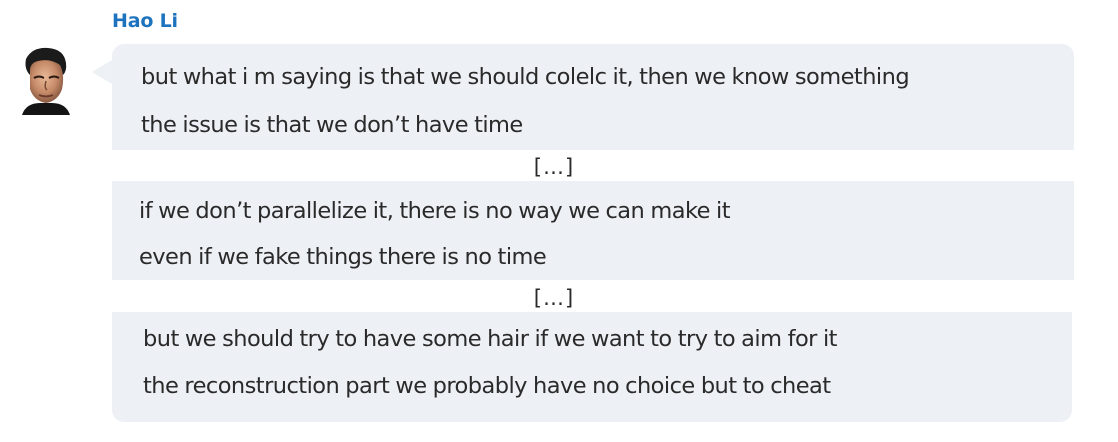  Describe the element at coordinates (102, 72) in the screenshot. I see `bubble-tail` at that location.